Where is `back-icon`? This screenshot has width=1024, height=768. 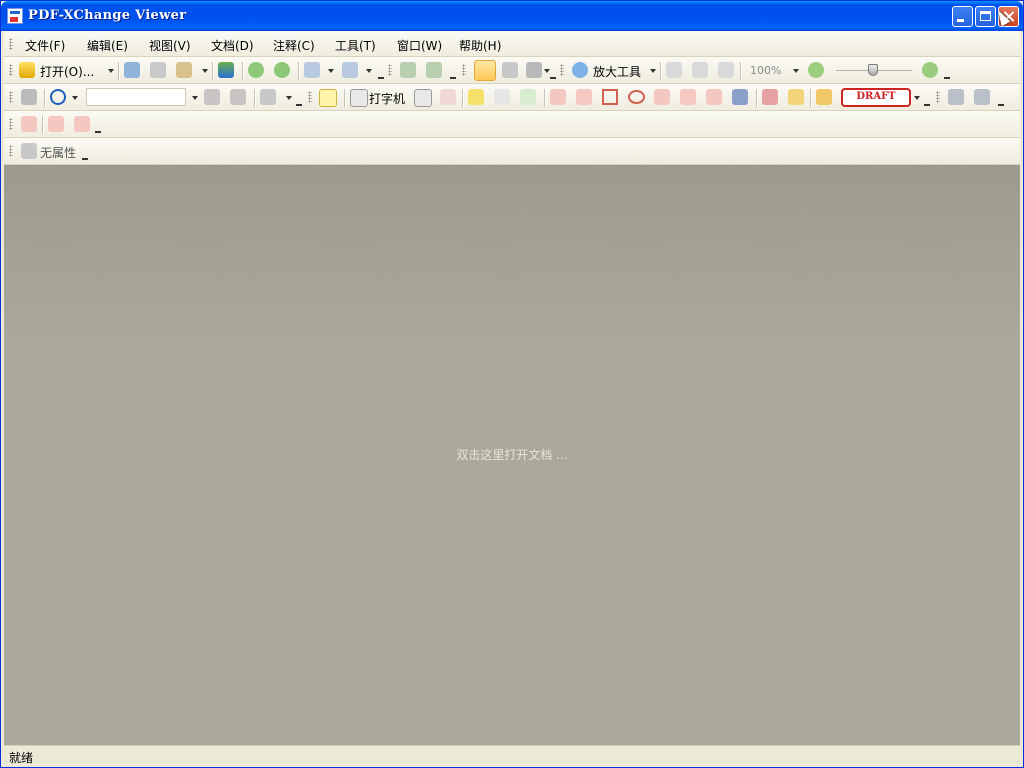 back-icon is located at coordinates (256, 70).